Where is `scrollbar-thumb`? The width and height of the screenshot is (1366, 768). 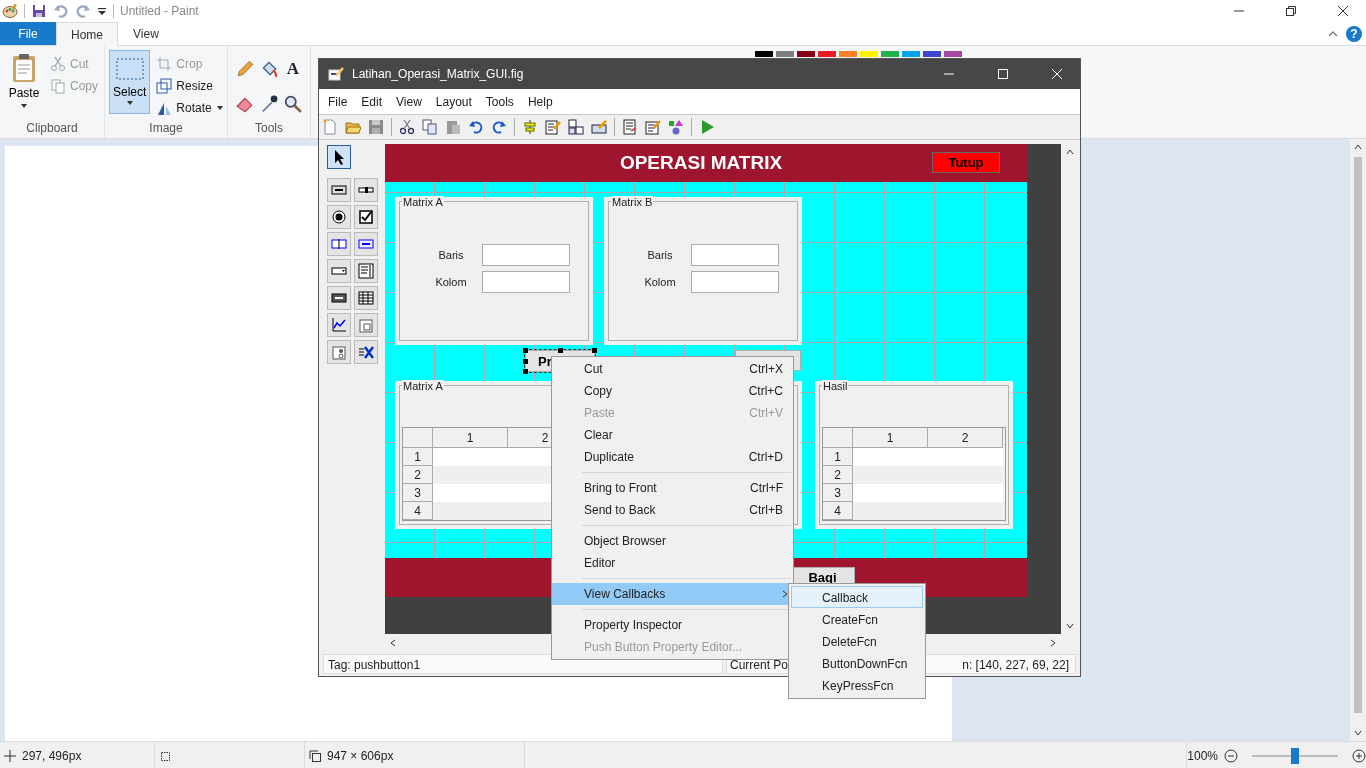
scrollbar-thumb is located at coordinates (1358, 435).